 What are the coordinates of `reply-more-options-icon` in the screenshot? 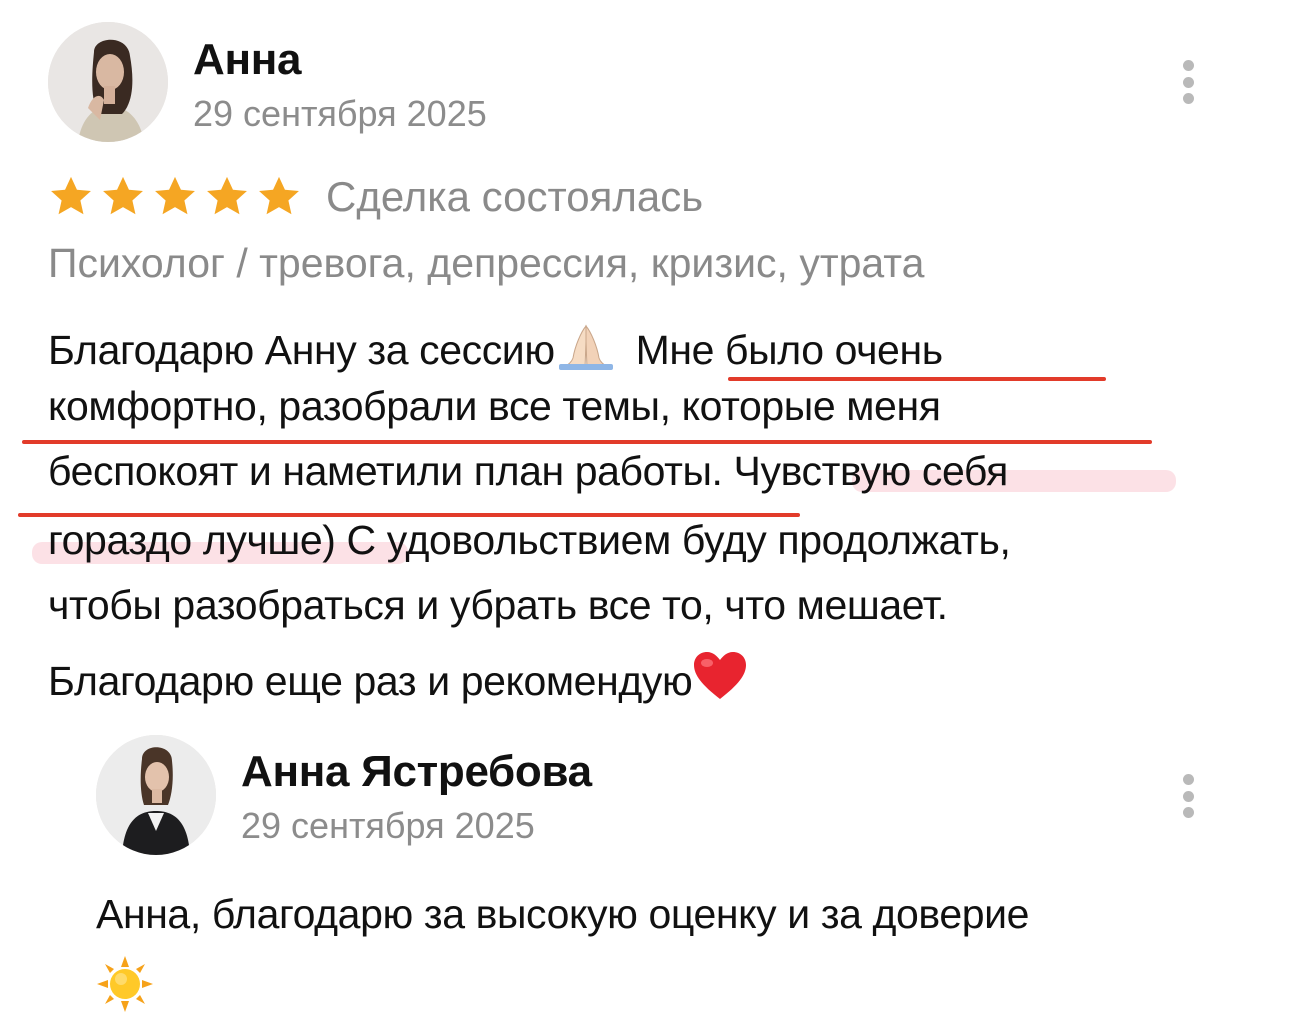 It's located at (1188, 796).